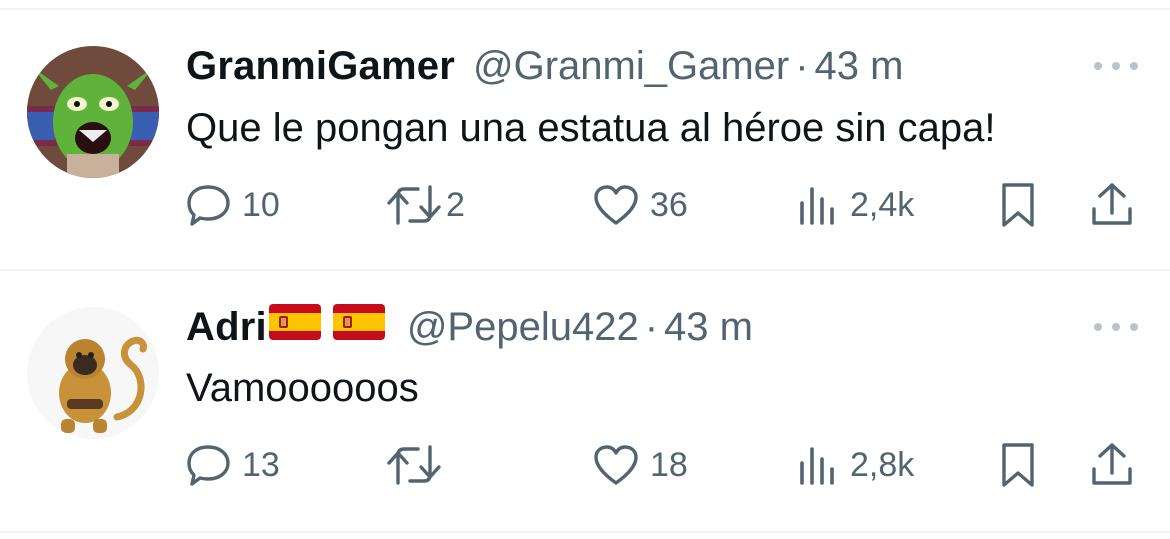  I want to click on reply-count: 13, so click(261, 464).